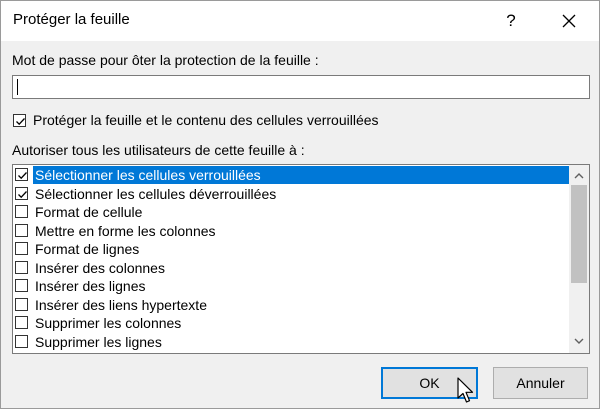  What do you see at coordinates (579, 234) in the screenshot?
I see `scrollbar-thumb` at bounding box center [579, 234].